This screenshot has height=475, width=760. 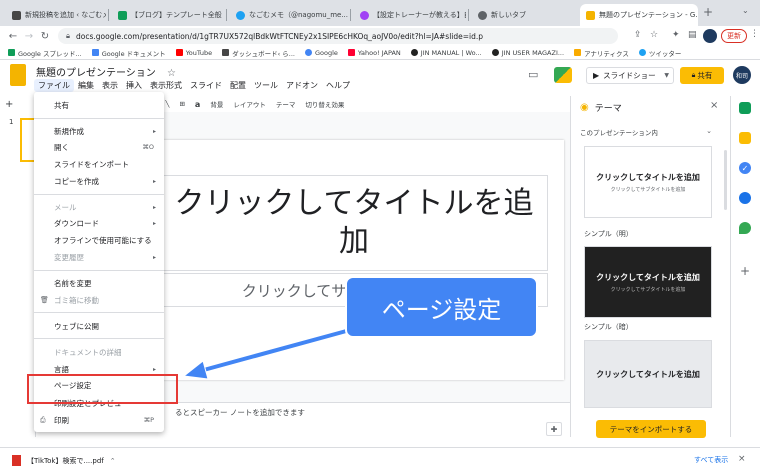 I want to click on menu-item-print: ⎙ 印刷 ⌘P, so click(x=99, y=420).